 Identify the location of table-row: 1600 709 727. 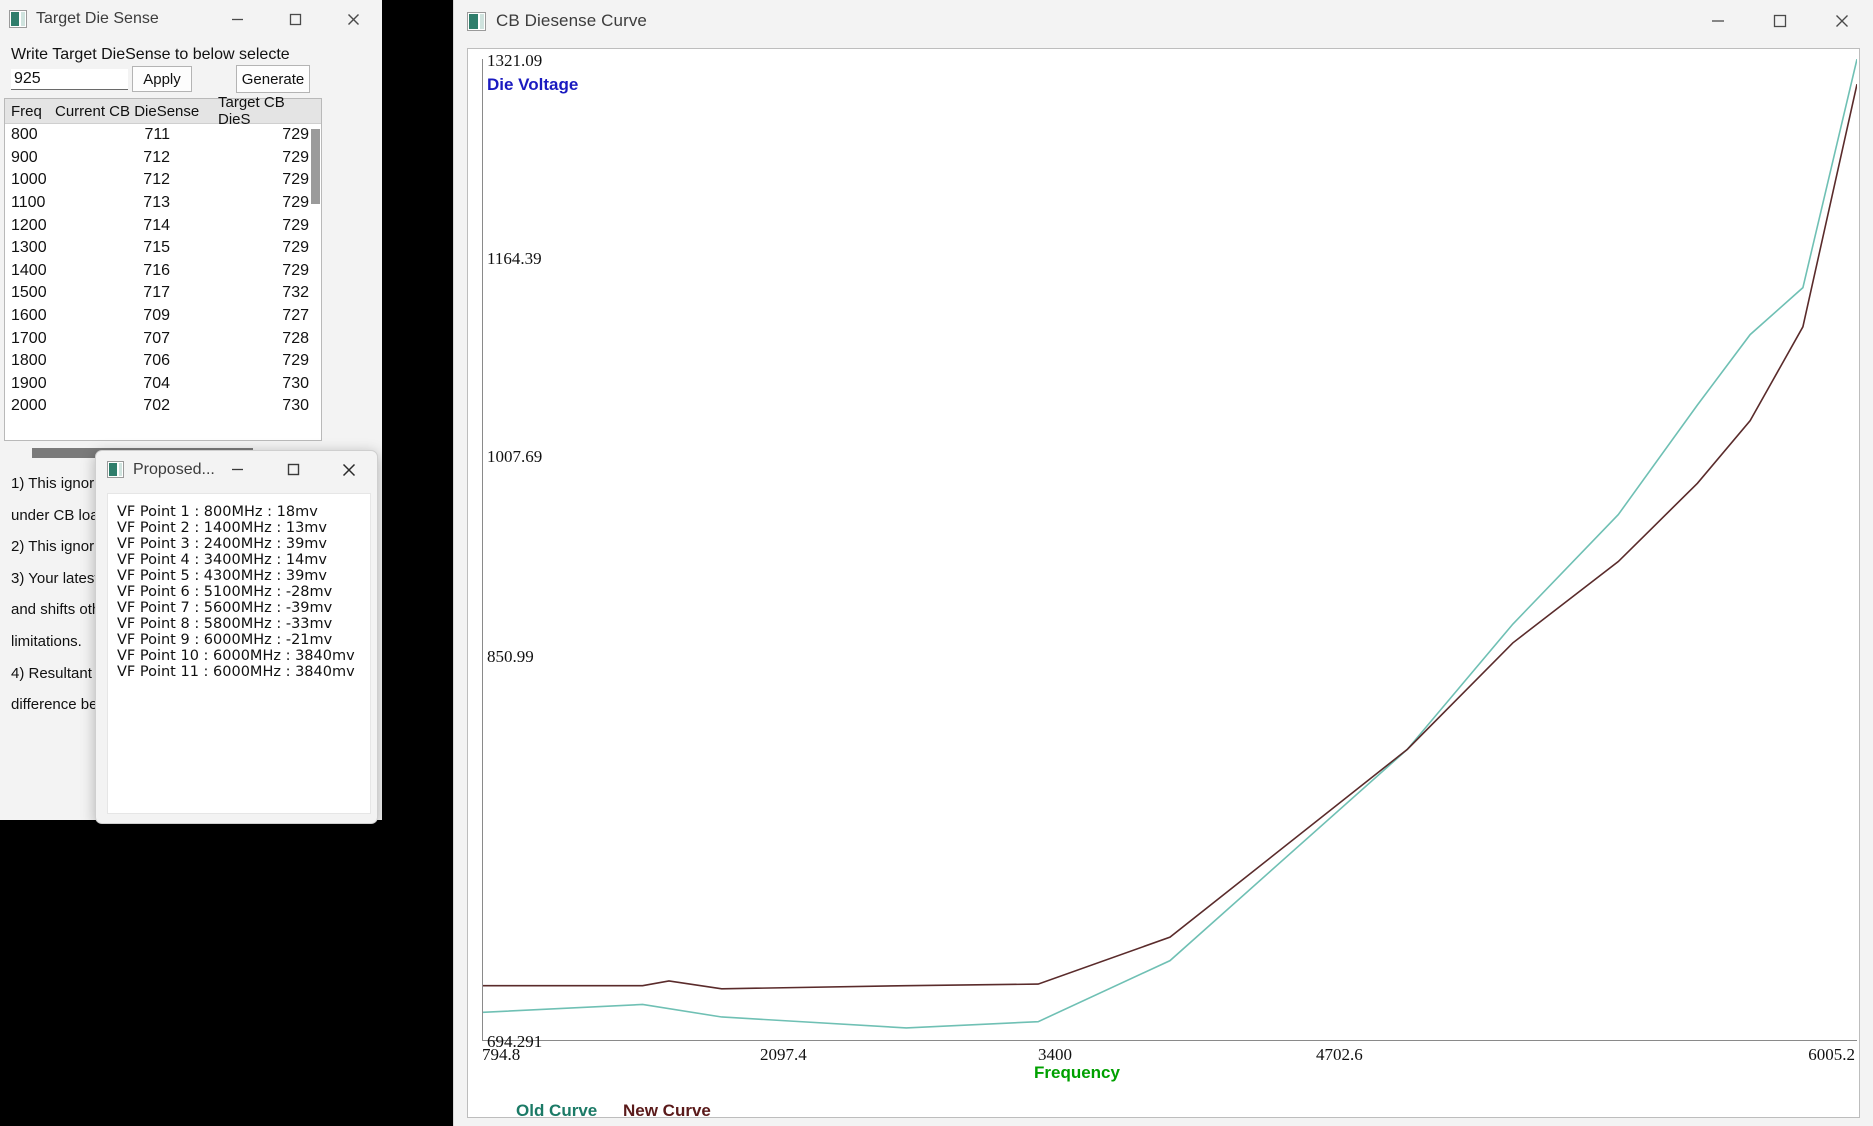
(163, 316).